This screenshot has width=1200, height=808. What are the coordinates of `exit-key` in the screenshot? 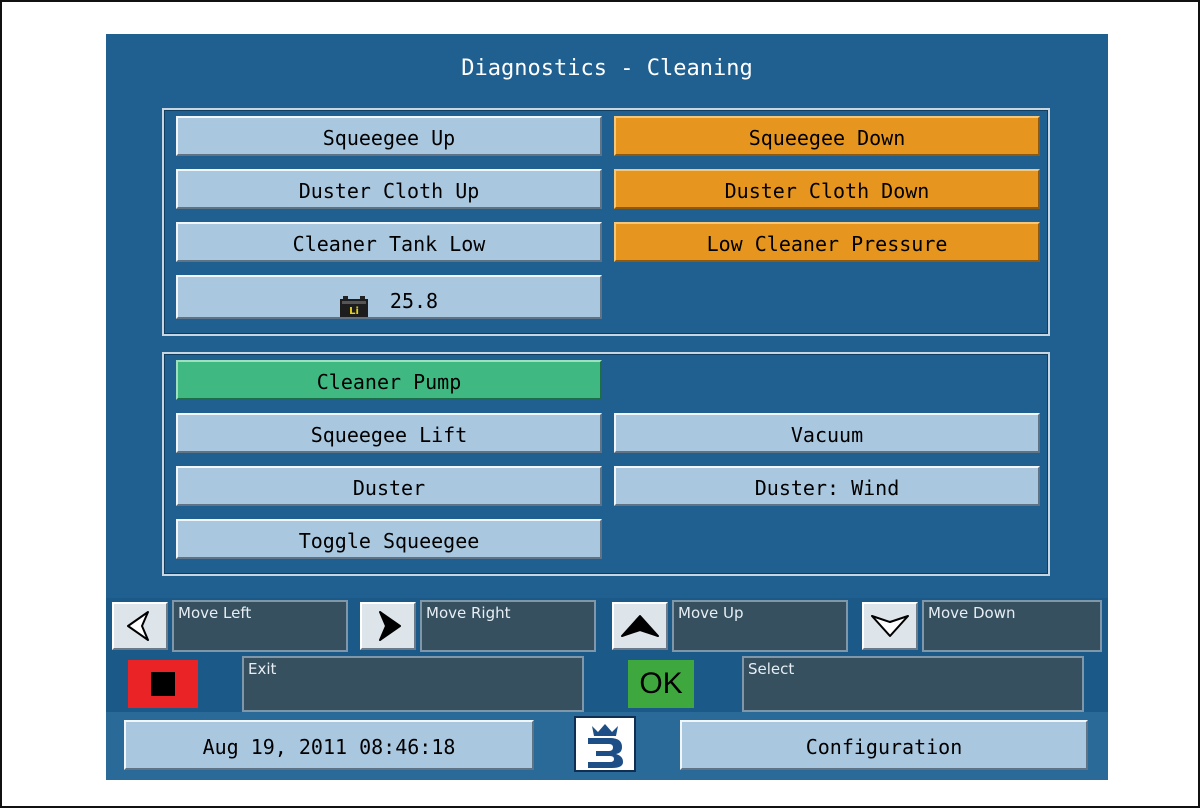 It's located at (163, 684).